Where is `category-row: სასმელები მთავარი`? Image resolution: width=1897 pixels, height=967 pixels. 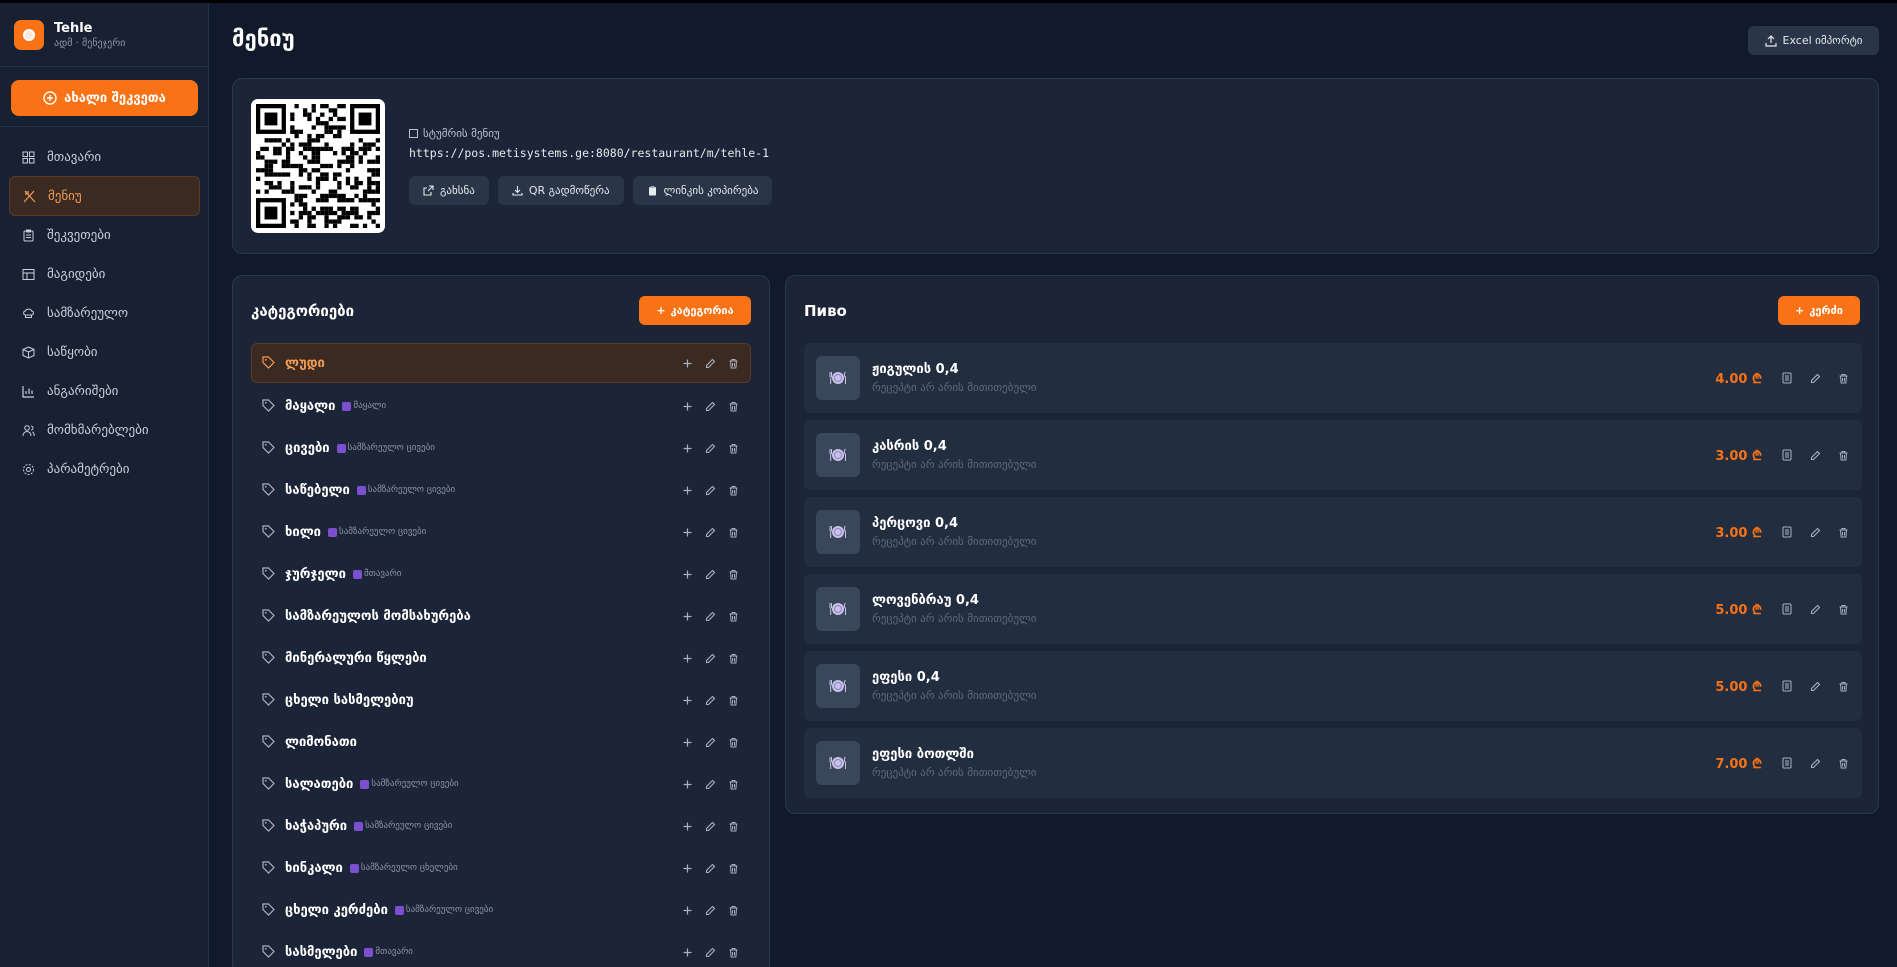
category-row: სასმელები მთავარი is located at coordinates (501, 949).